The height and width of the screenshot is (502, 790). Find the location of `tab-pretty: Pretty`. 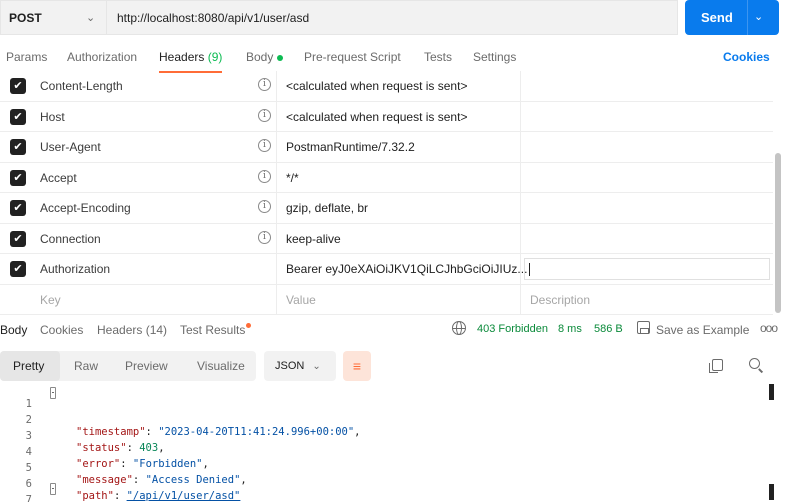

tab-pretty: Pretty is located at coordinates (28, 366).